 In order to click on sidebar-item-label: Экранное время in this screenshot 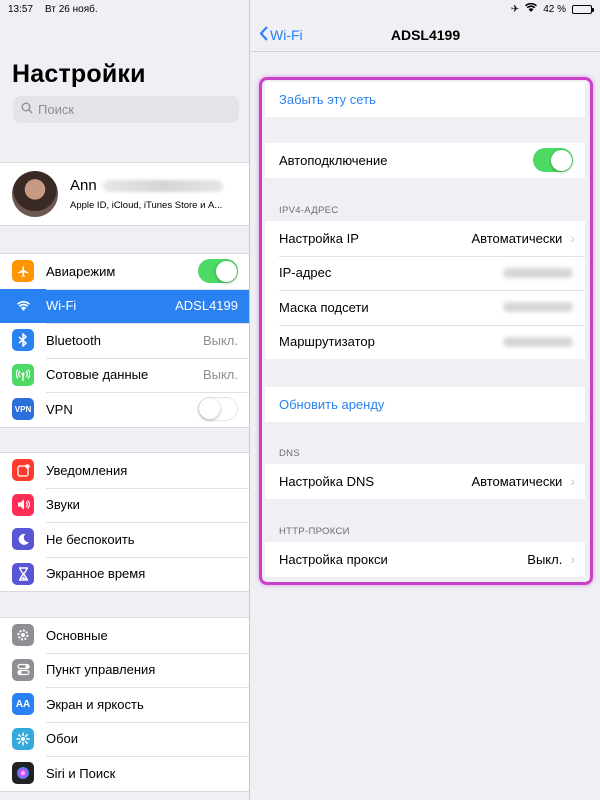, I will do `click(96, 574)`.